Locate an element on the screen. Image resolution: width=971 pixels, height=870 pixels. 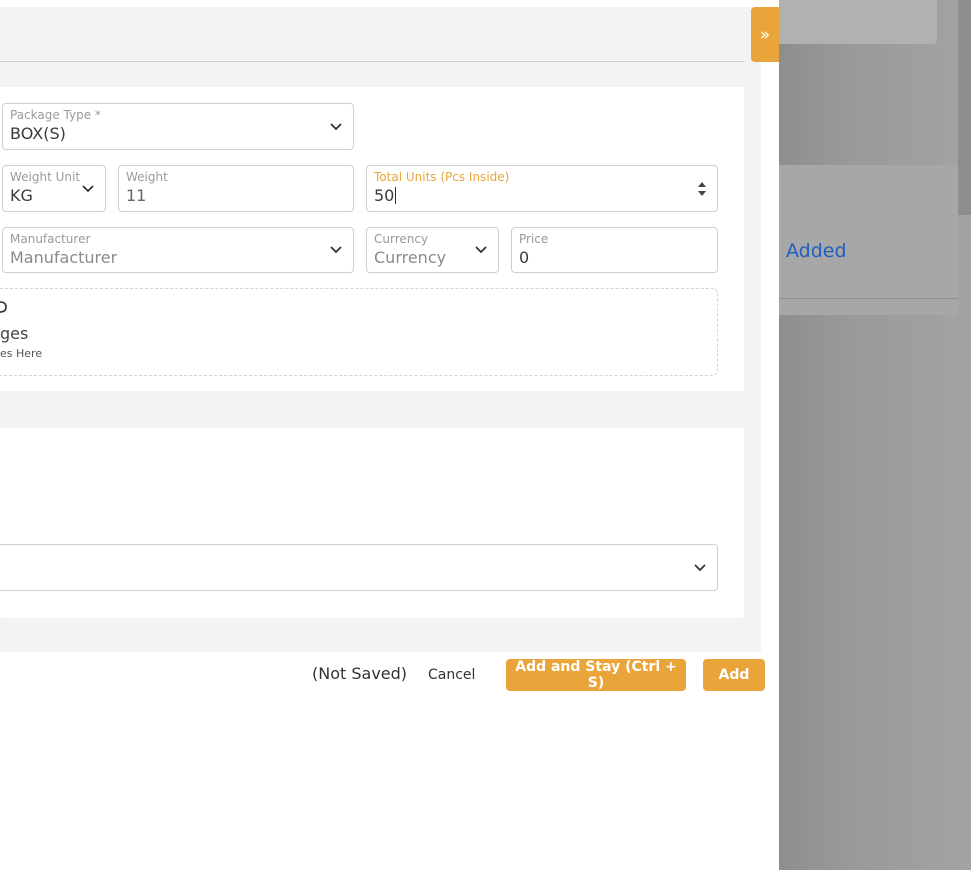
background-search-bar is located at coordinates (858, 22).